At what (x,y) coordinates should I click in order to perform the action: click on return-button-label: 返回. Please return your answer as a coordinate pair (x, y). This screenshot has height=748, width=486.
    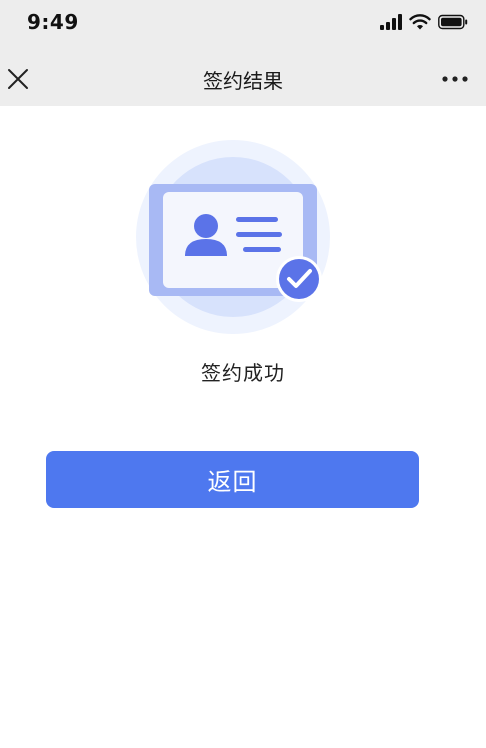
    Looking at the image, I should click on (232, 482).